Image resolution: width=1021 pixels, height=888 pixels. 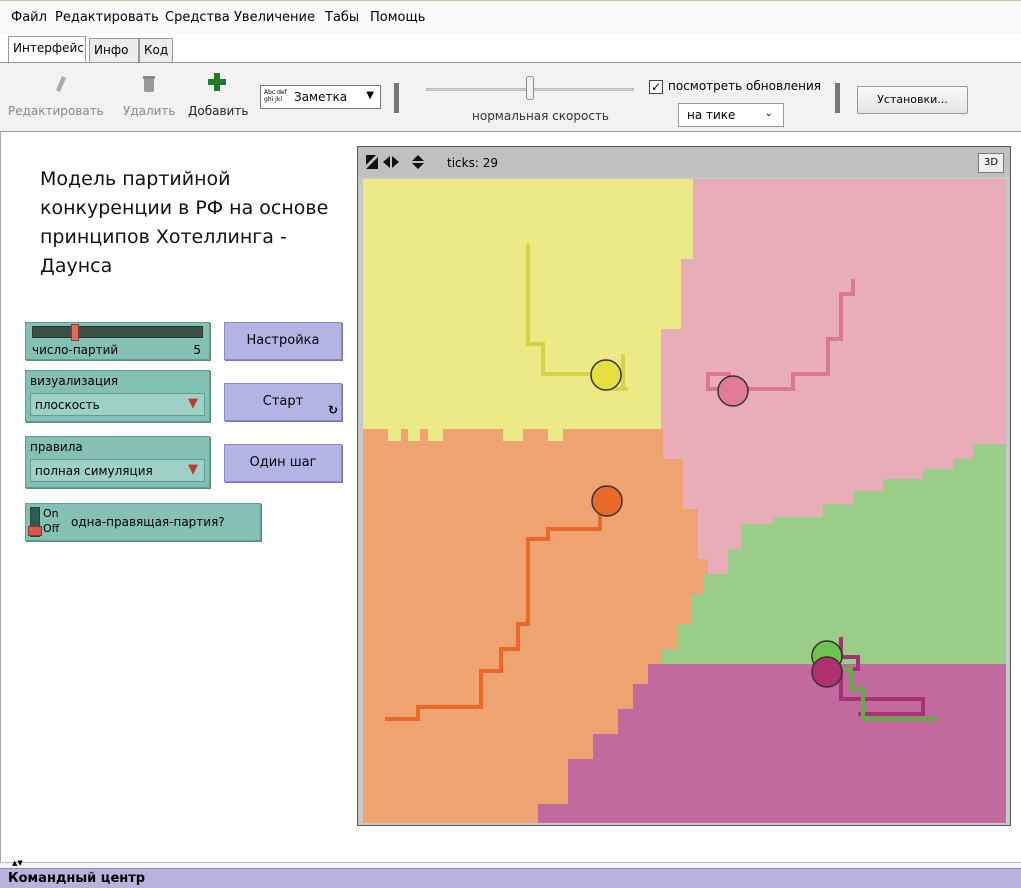 I want to click on tab-code: Код, so click(x=156, y=50).